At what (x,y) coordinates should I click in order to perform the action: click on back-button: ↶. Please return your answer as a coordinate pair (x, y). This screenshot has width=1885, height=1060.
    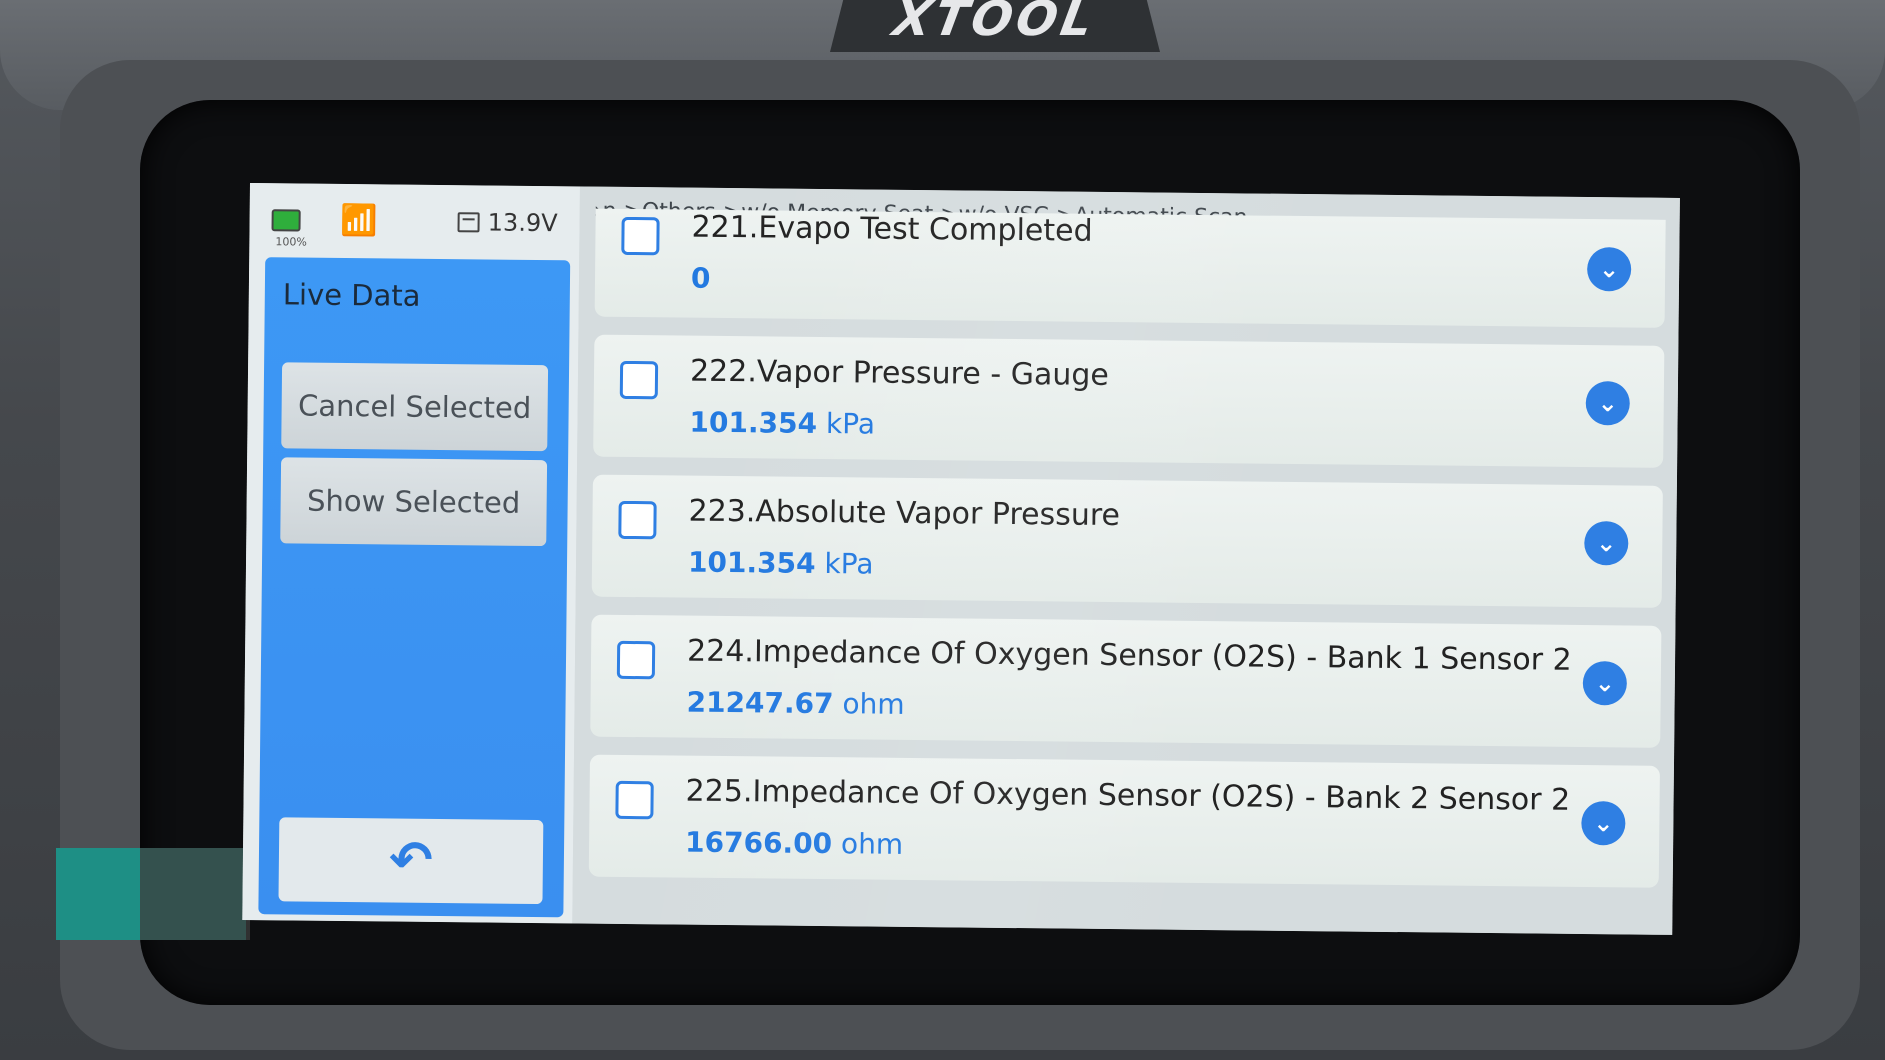
    Looking at the image, I should click on (411, 861).